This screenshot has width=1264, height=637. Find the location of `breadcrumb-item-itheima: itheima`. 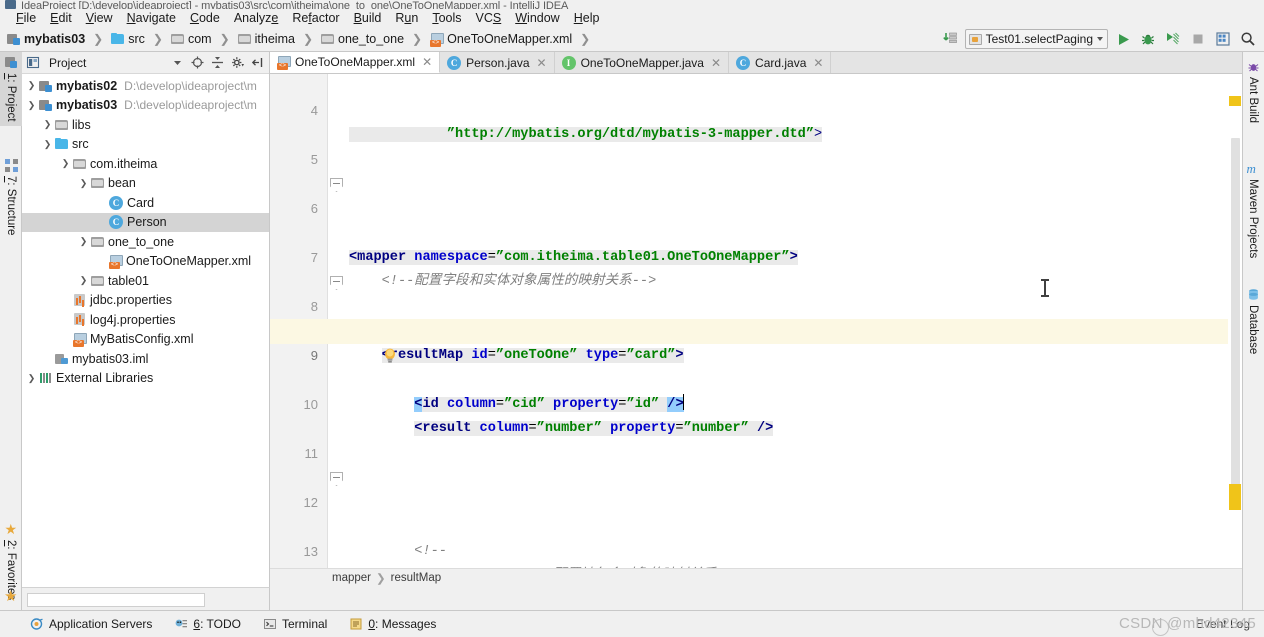

breadcrumb-item-itheima: itheima is located at coordinates (275, 39).